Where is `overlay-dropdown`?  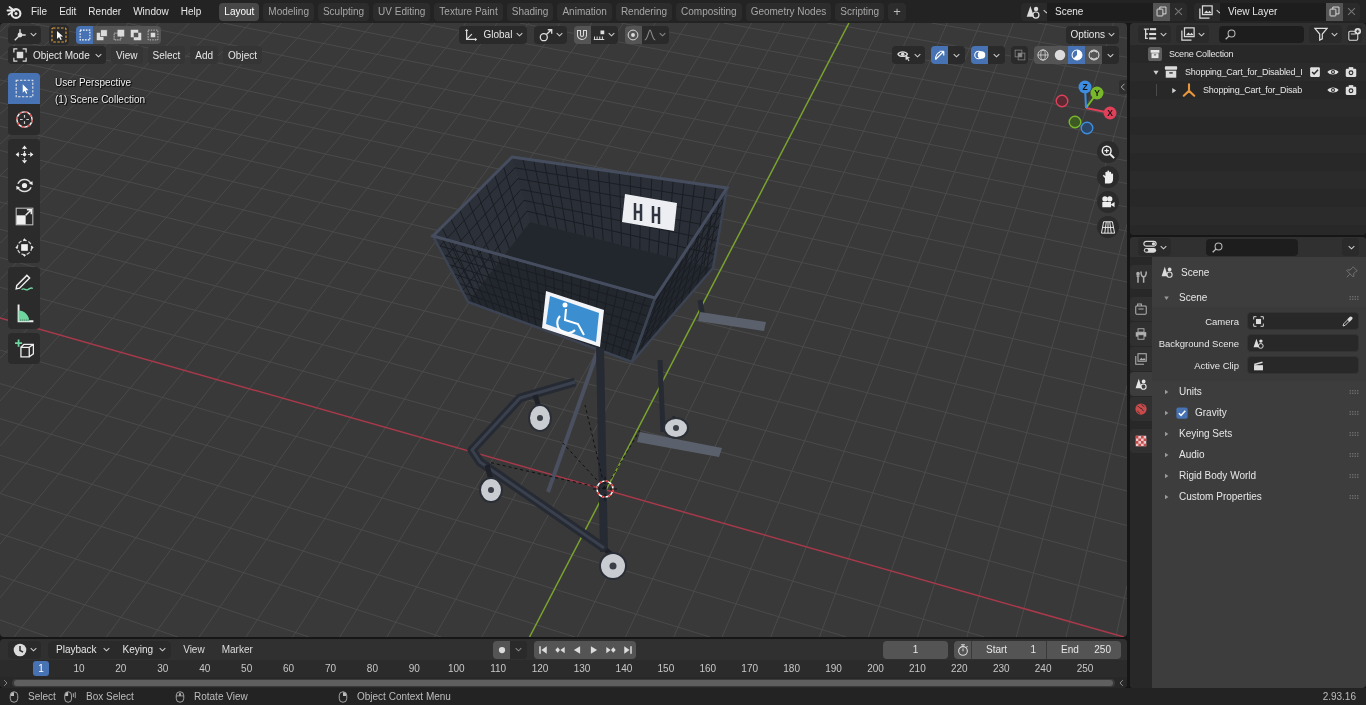
overlay-dropdown is located at coordinates (996, 55).